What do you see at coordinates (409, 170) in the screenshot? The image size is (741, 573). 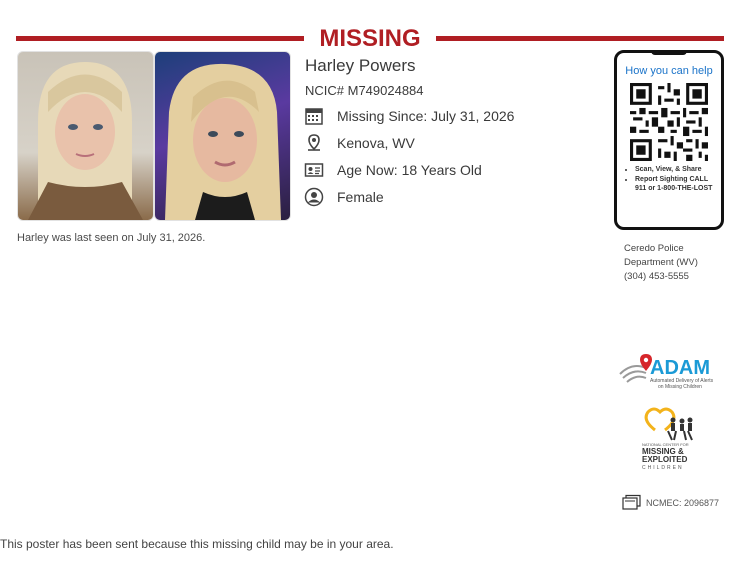 I see `age-text: Age Now: 18 Years Old` at bounding box center [409, 170].